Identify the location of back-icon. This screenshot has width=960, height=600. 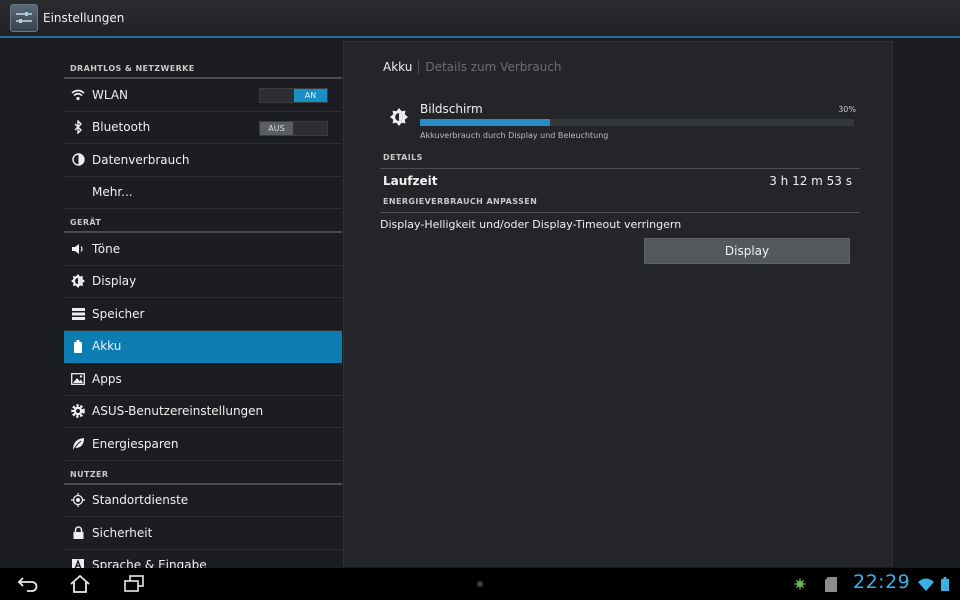
(28, 584).